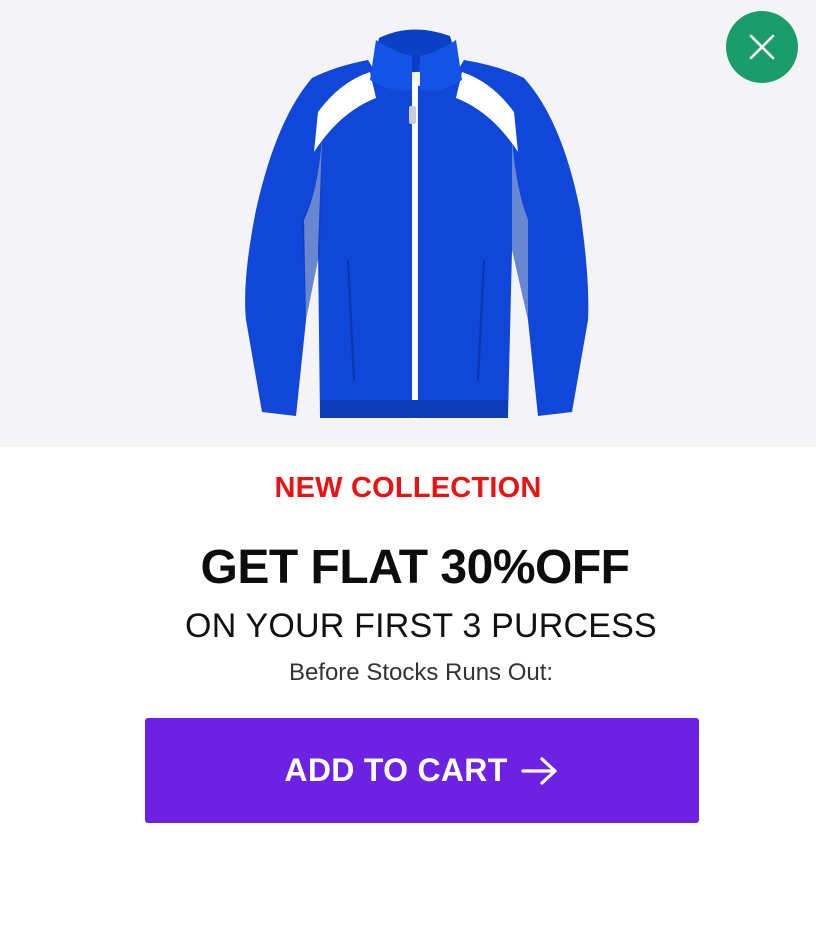  What do you see at coordinates (408, 488) in the screenshot?
I see `collection-label: NEW COLLECTION` at bounding box center [408, 488].